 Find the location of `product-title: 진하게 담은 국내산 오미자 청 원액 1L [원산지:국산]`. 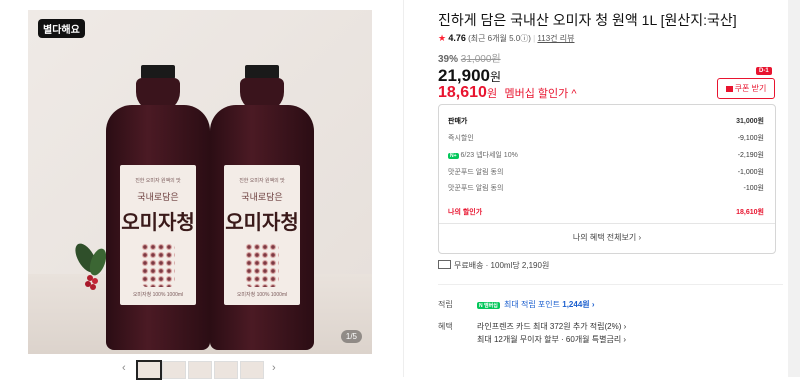

product-title: 진하게 담은 국내산 오미자 청 원액 1L [원산지:국산] is located at coordinates (587, 20).